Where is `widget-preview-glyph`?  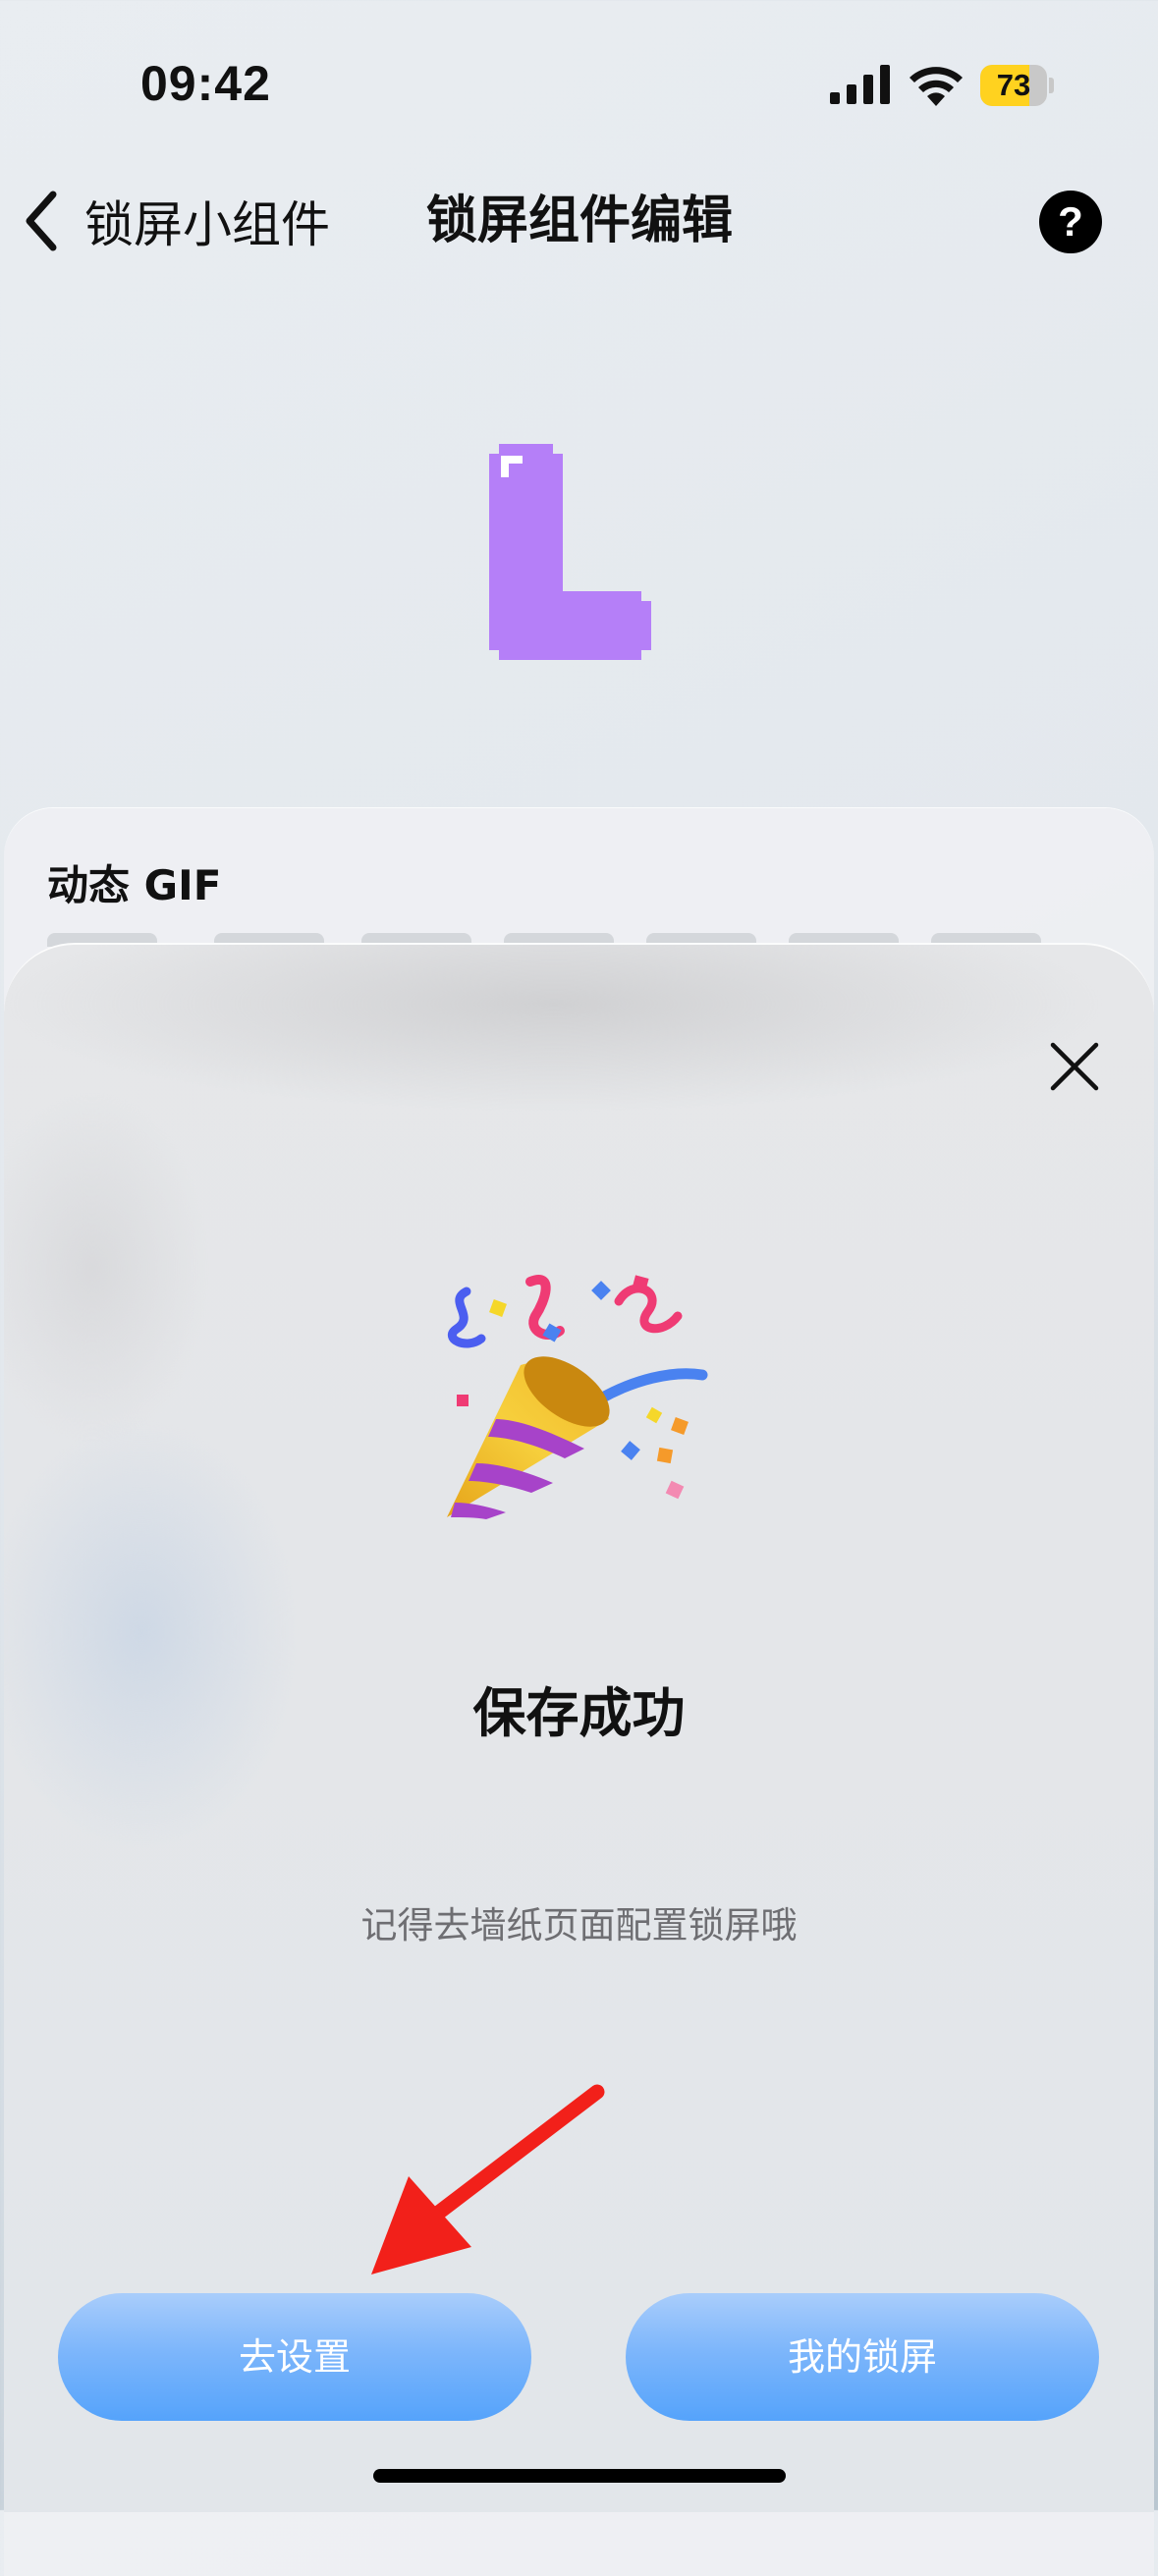 widget-preview-glyph is located at coordinates (570, 552).